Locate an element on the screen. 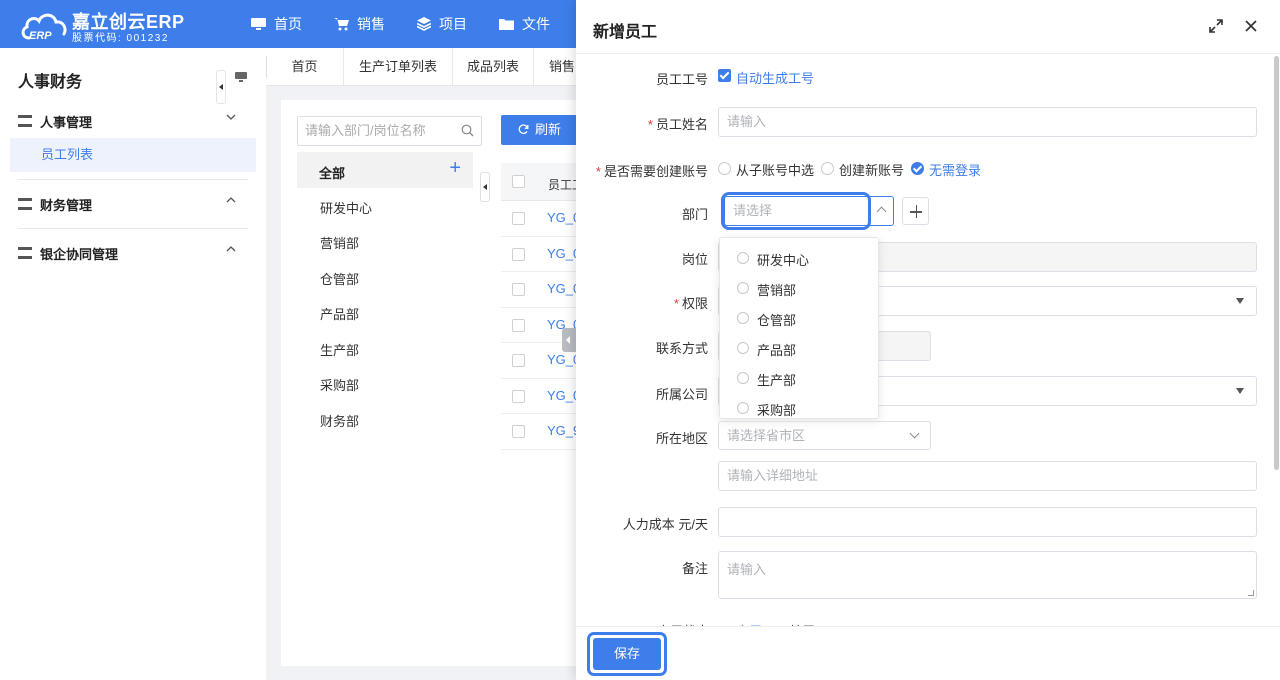  cart-icon is located at coordinates (341, 24).